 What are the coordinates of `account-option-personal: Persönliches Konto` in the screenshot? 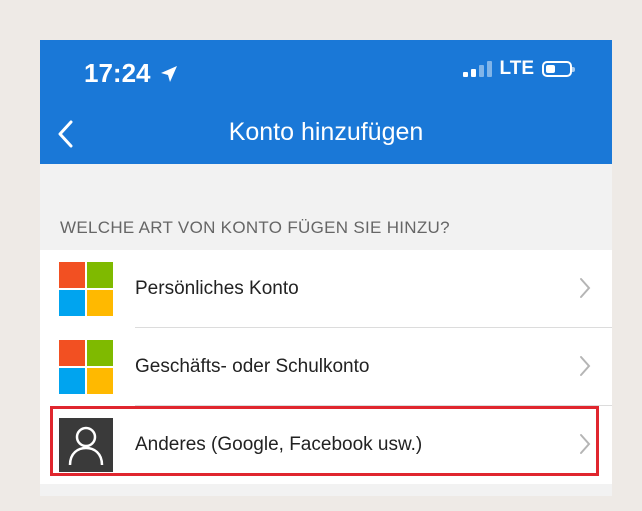 It's located at (326, 289).